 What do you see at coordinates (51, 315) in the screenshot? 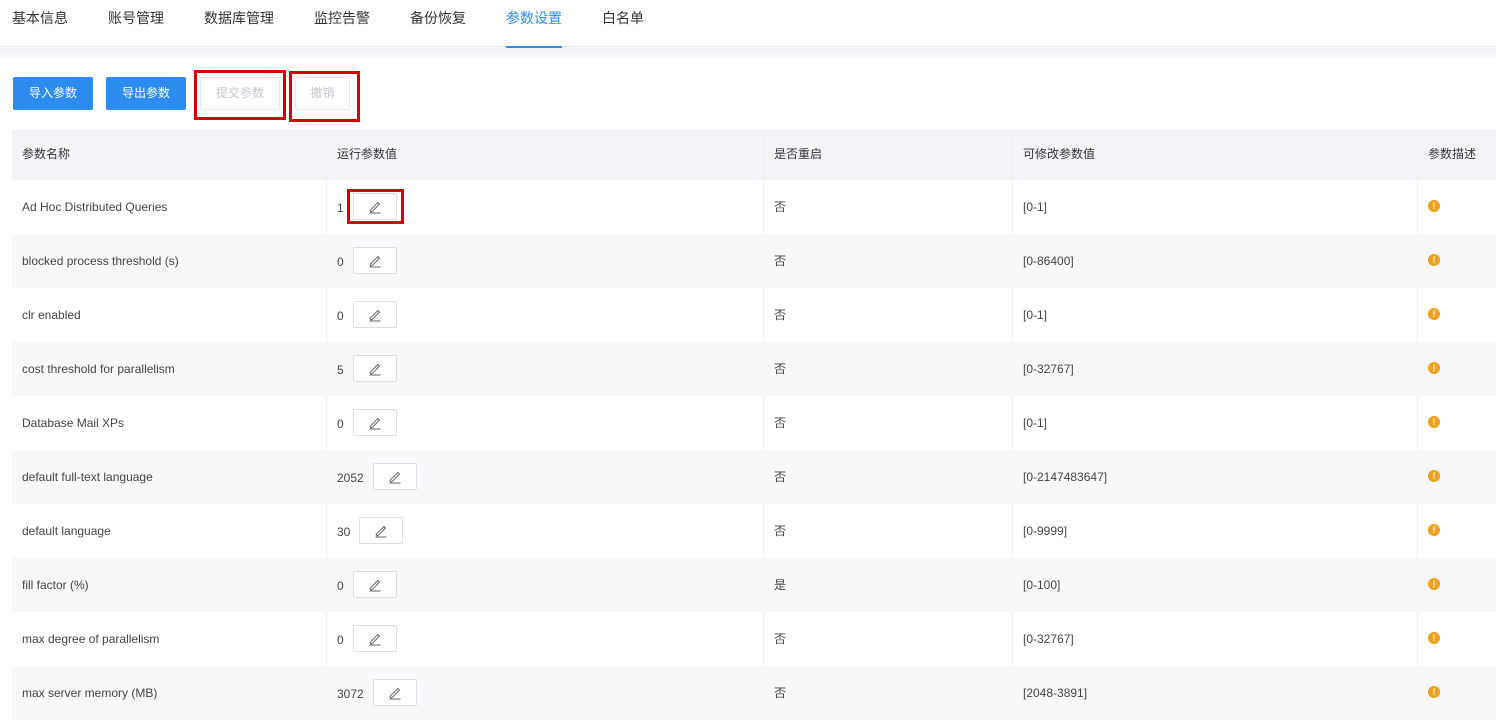
I see `param-name: clr enabled` at bounding box center [51, 315].